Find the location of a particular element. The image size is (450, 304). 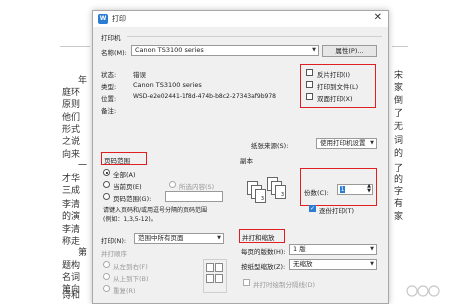

printer-select-value: Canon TS3100 series is located at coordinates (169, 50).